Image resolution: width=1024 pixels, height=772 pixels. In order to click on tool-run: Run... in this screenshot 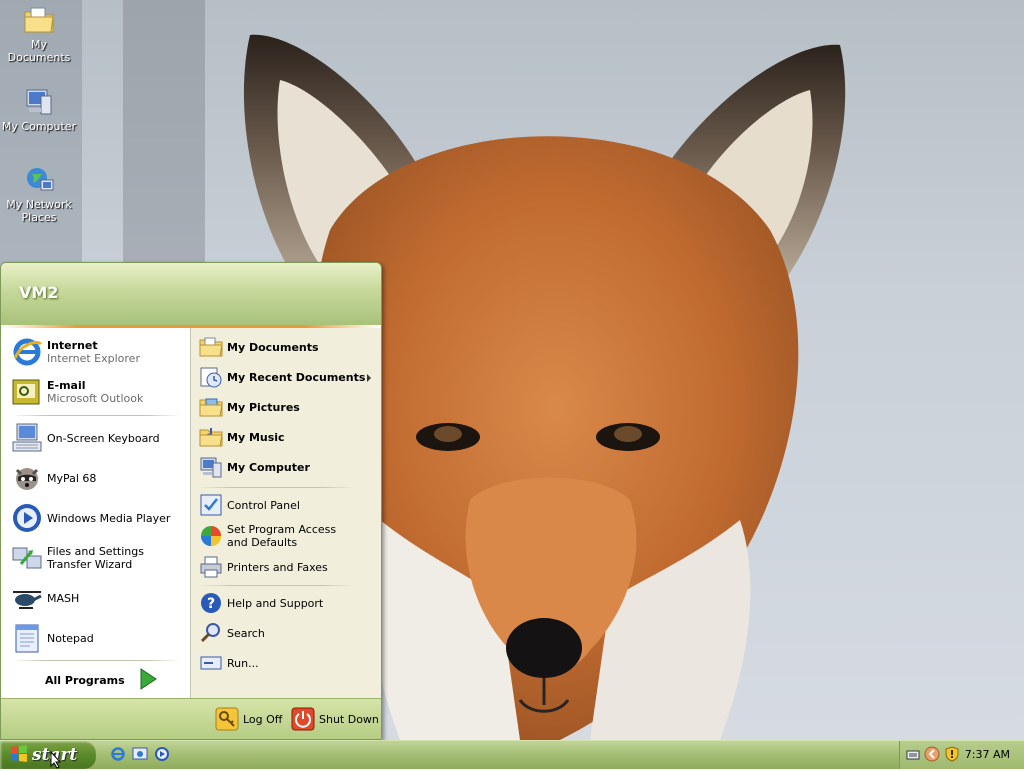, I will do `click(229, 663)`.